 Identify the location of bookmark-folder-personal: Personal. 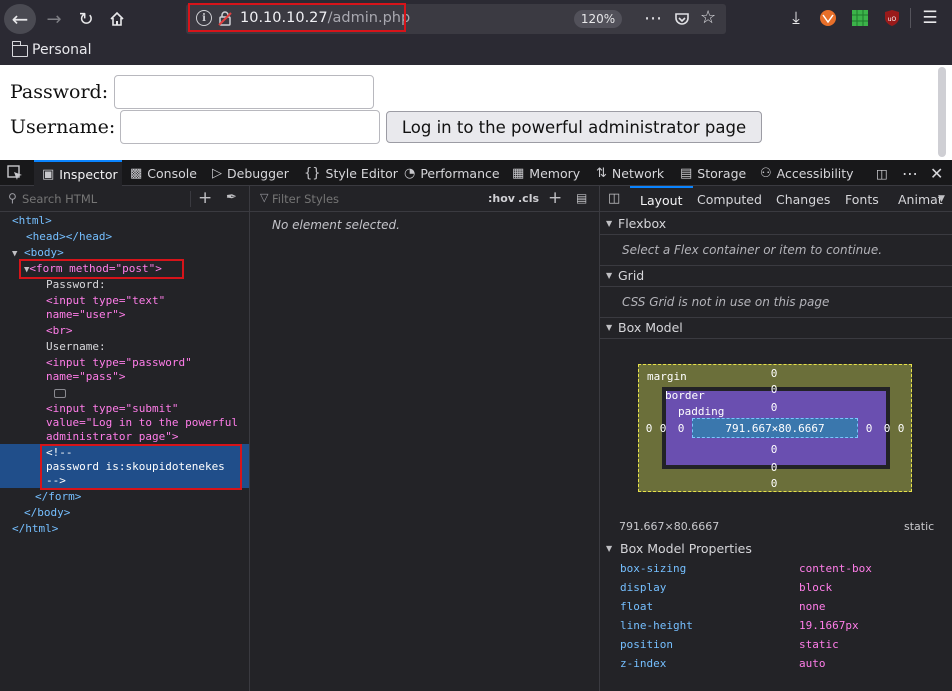
(62, 50).